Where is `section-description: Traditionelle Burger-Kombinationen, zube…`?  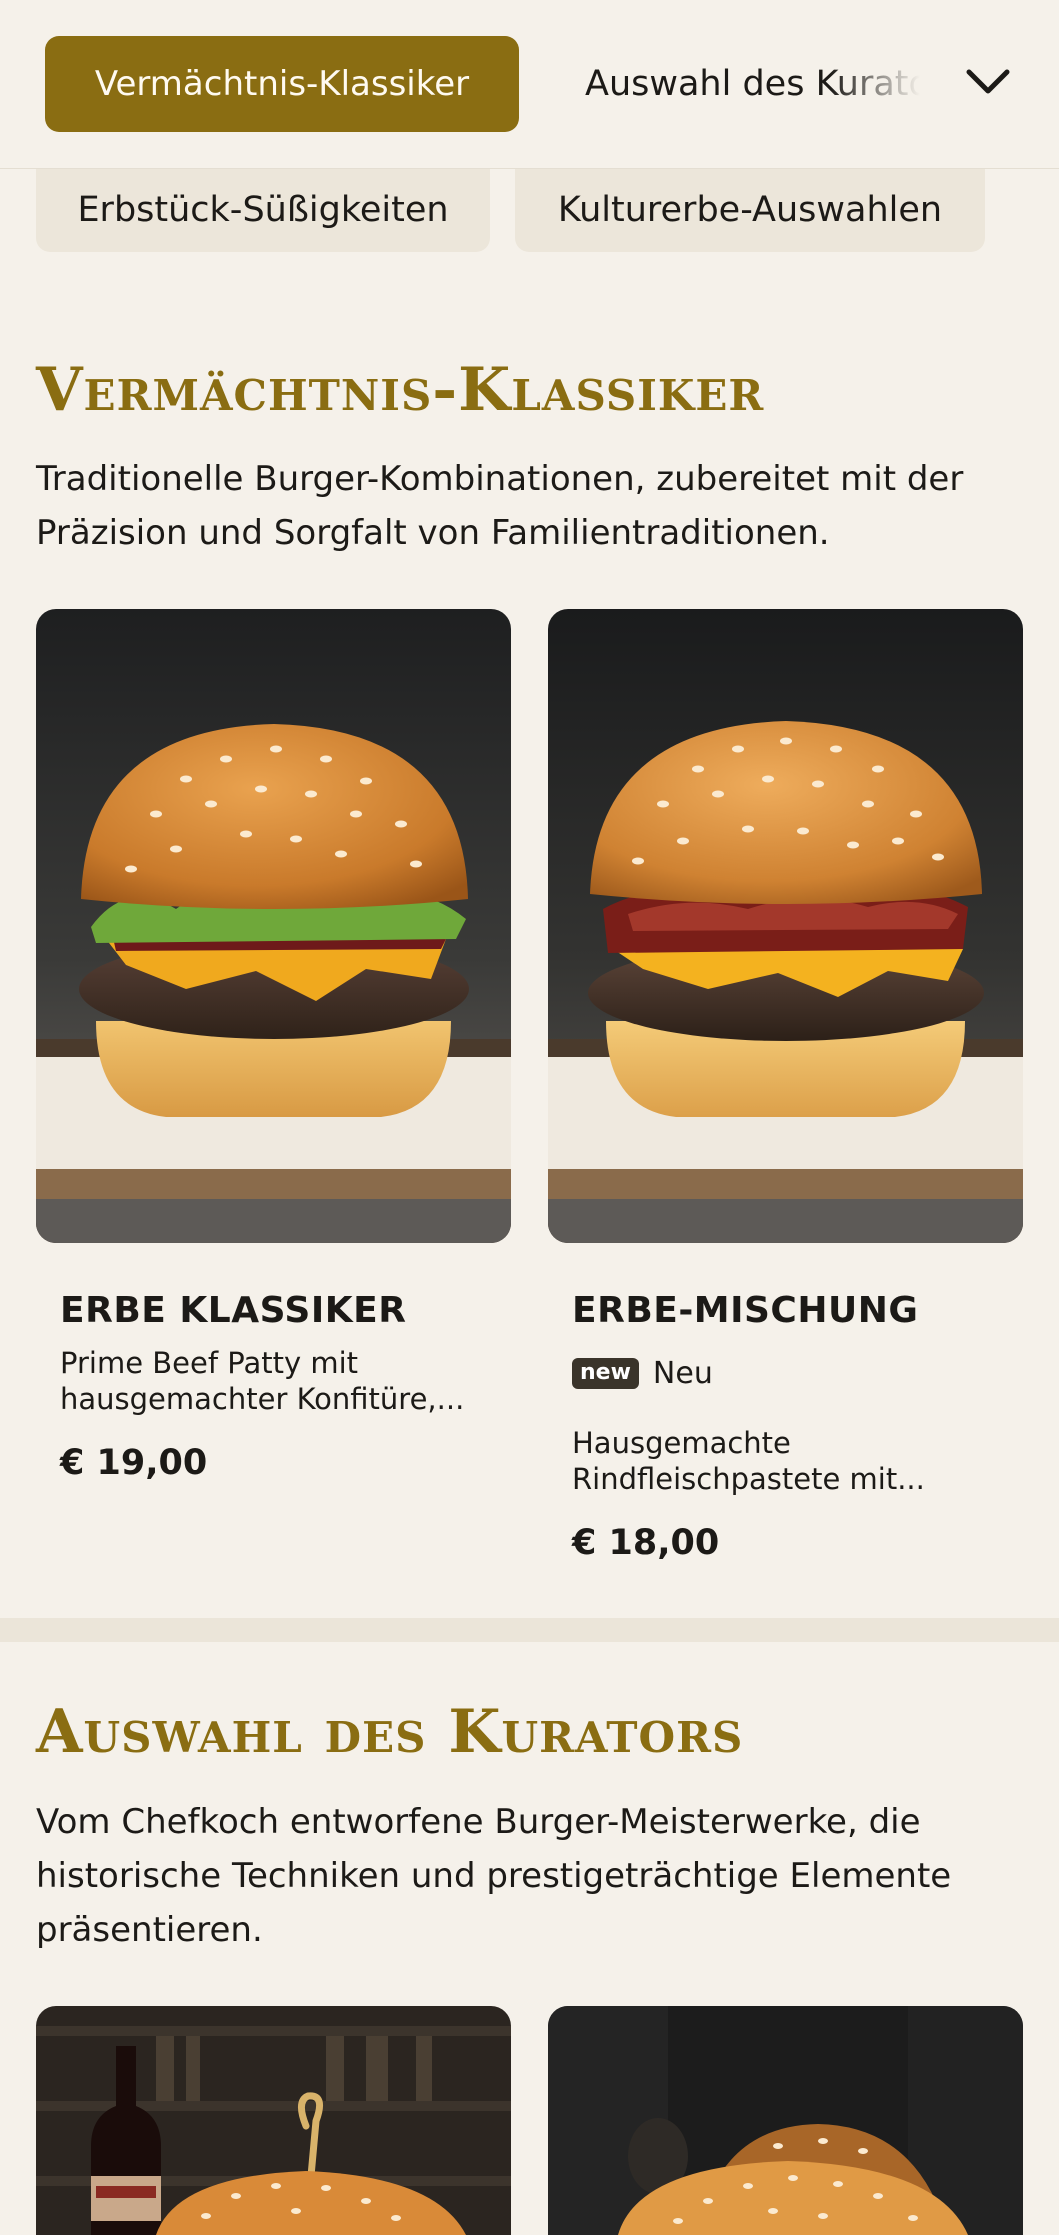
section-description: Traditionelle Burger-Kombinationen, zube… is located at coordinates (500, 506).